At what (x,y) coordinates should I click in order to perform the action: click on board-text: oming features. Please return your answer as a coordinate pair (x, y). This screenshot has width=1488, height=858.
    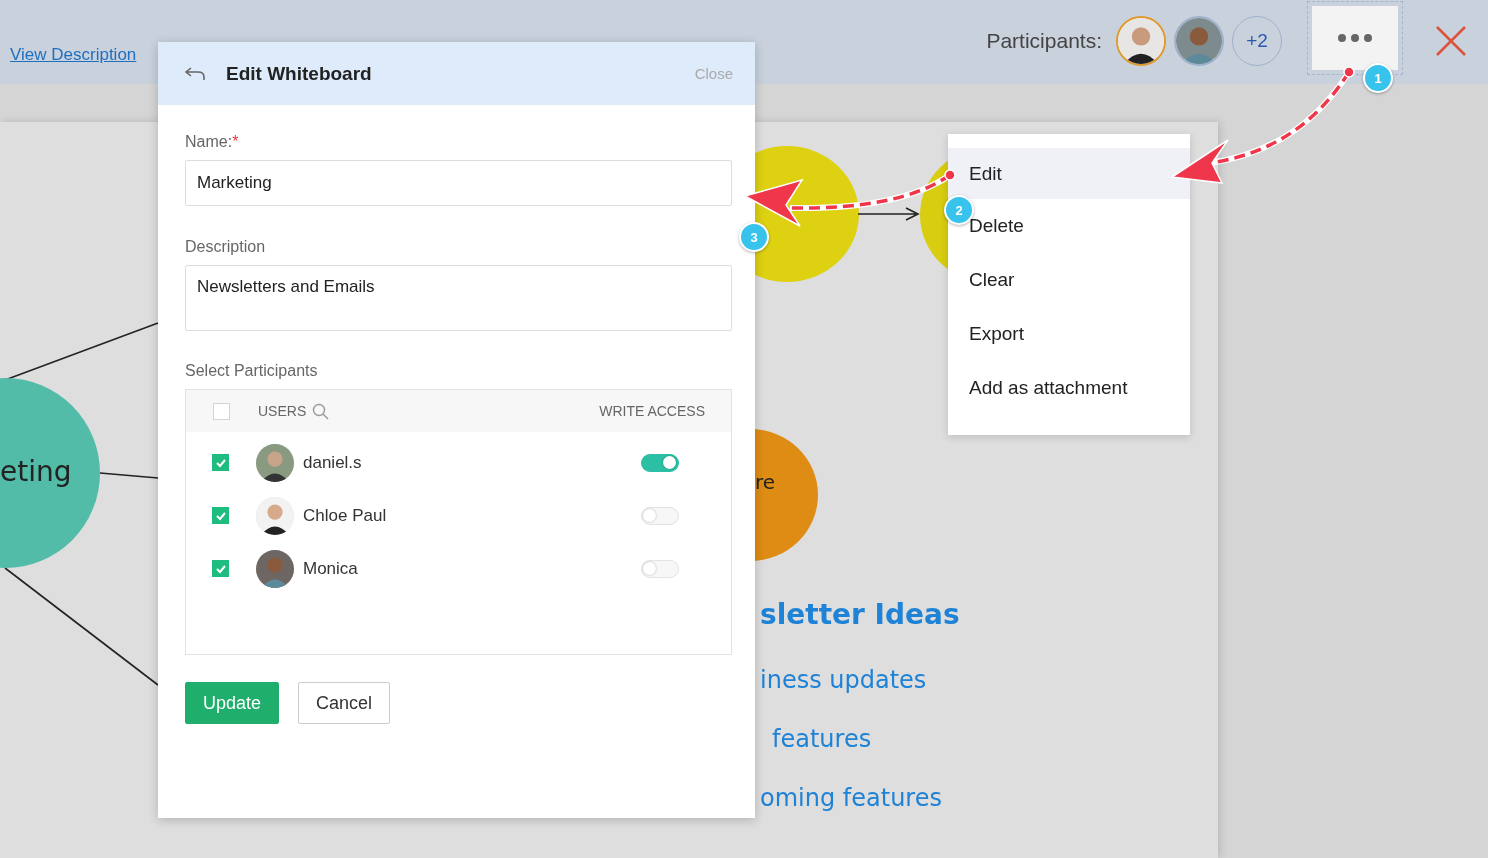
    Looking at the image, I should click on (851, 798).